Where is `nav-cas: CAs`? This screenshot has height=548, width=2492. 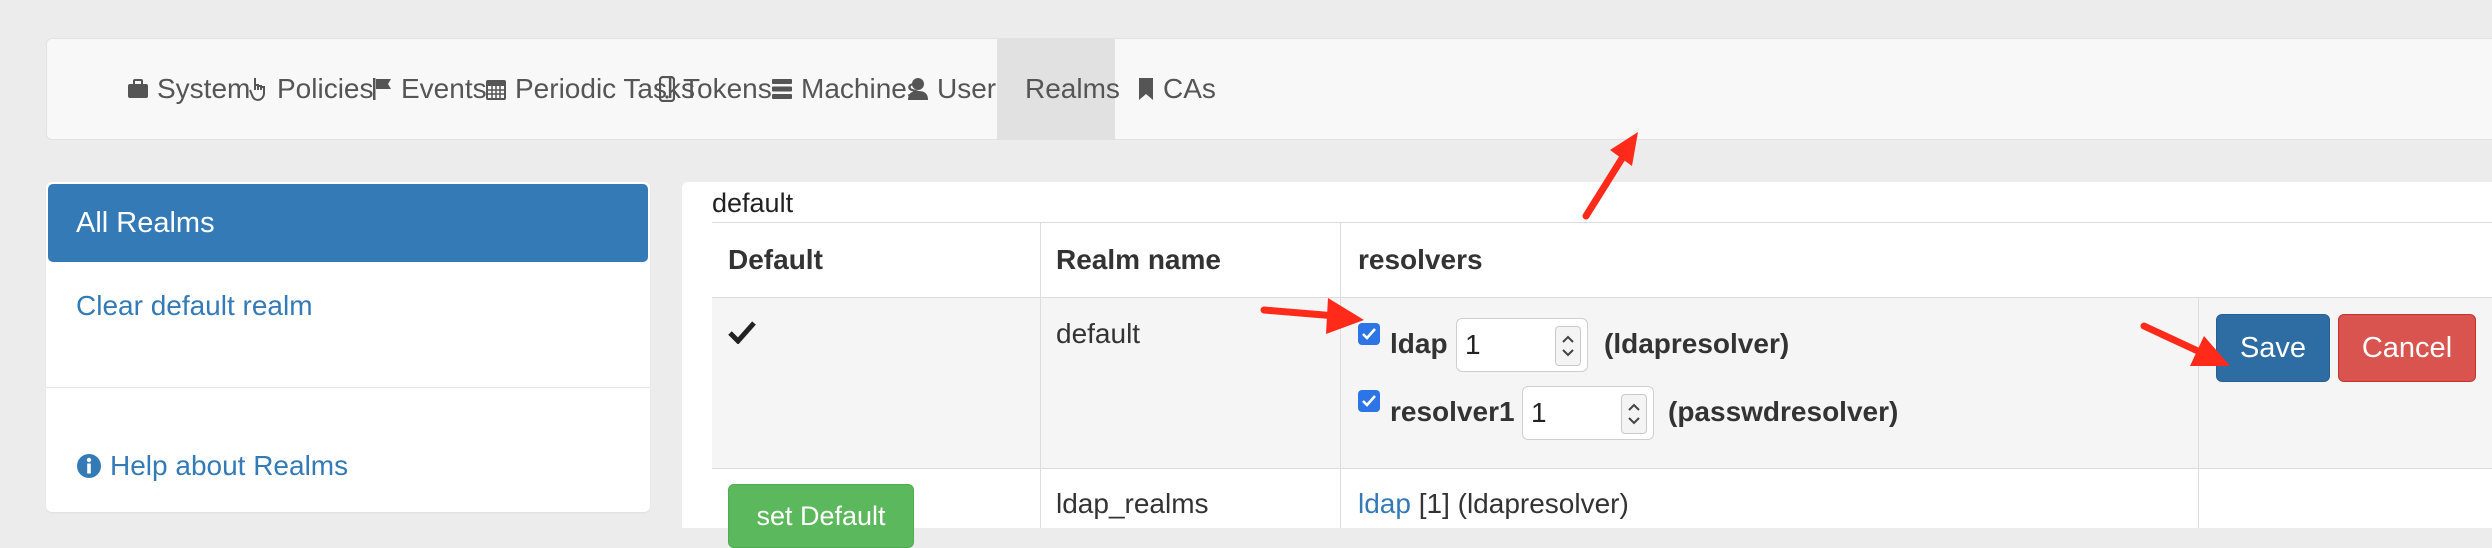 nav-cas: CAs is located at coordinates (1176, 89).